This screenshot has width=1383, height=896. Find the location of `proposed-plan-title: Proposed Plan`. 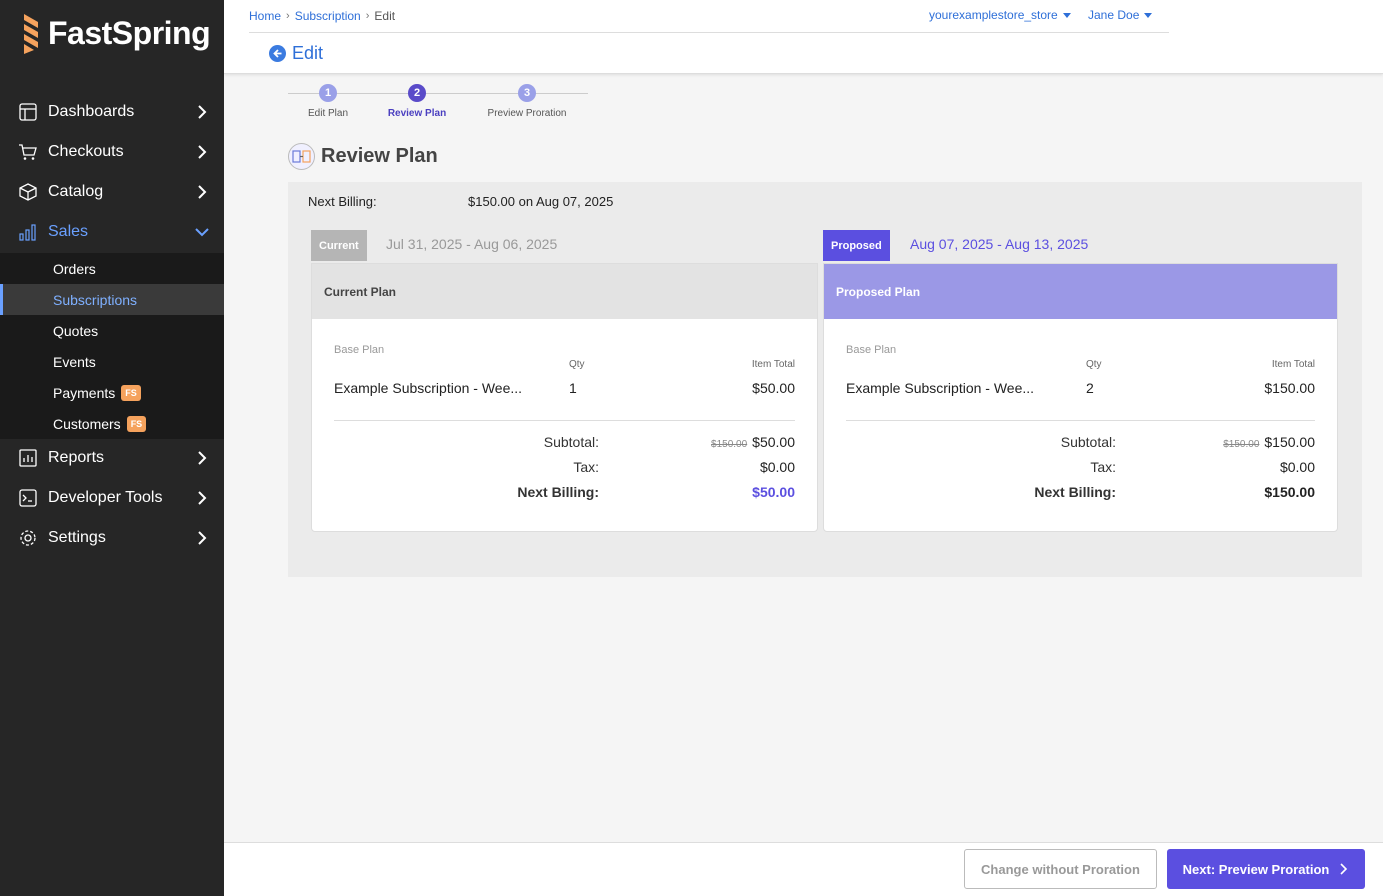

proposed-plan-title: Proposed Plan is located at coordinates (1080, 291).